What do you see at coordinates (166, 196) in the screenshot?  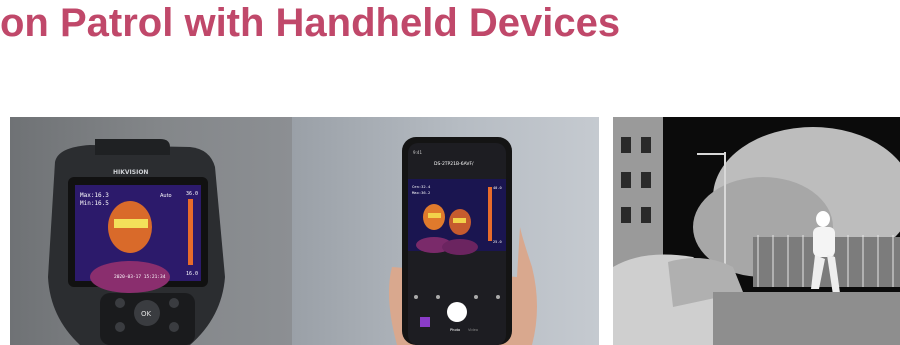 I see `screen-mode-text: Auto` at bounding box center [166, 196].